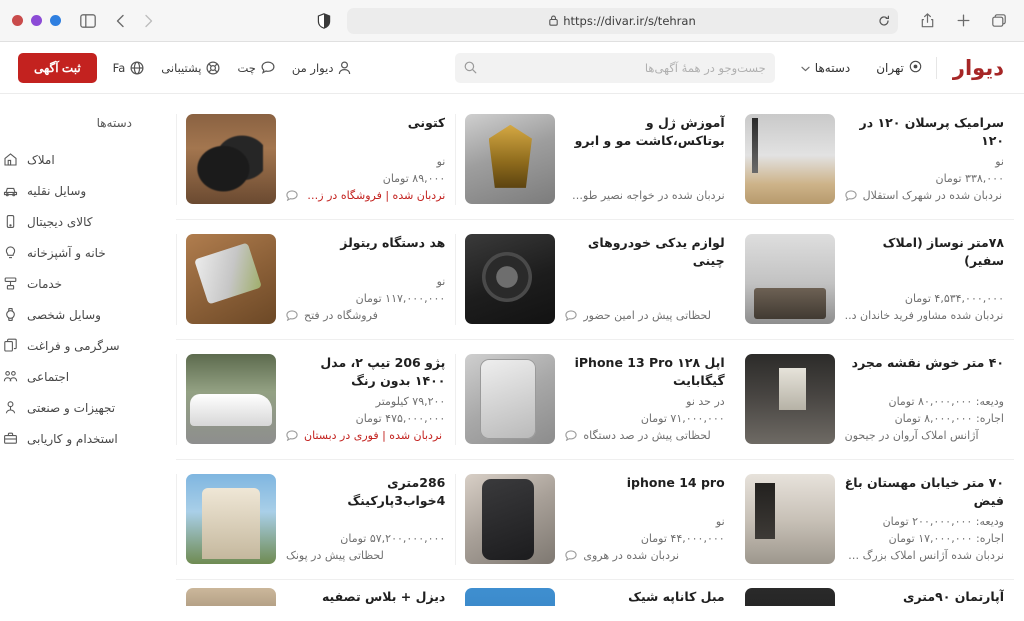 The width and height of the screenshot is (1024, 621). I want to click on nav-label: چت, so click(246, 67).